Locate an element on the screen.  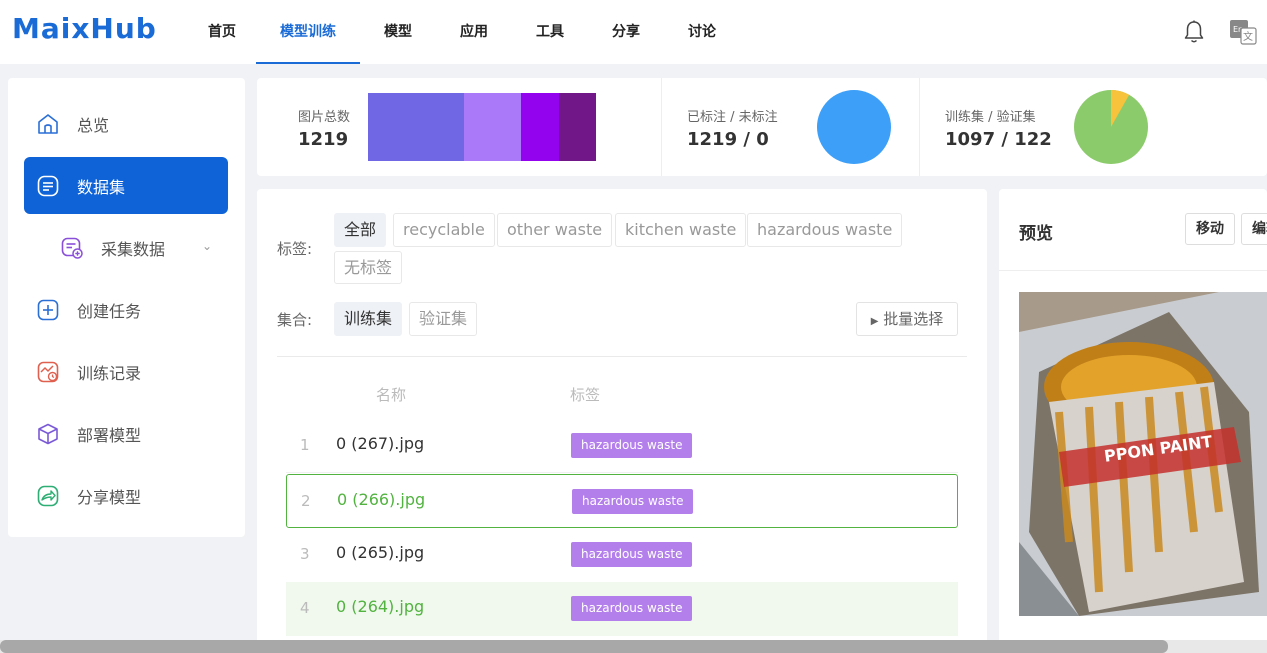
stat-label: 训练集 / 验证集 is located at coordinates (990, 117).